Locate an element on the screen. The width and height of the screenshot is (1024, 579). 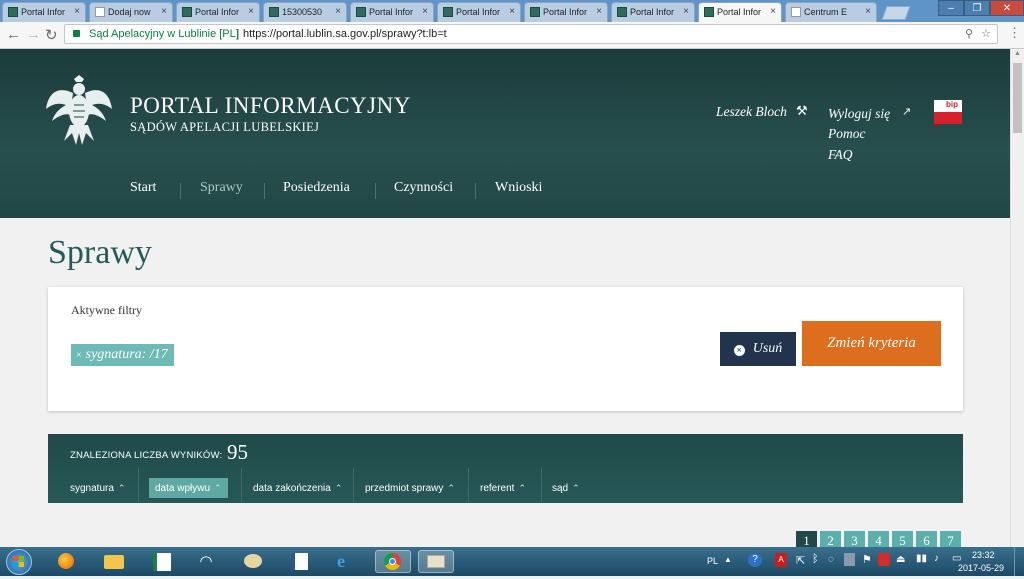
page-scrollbar: ▲ is located at coordinates (1017, 298).